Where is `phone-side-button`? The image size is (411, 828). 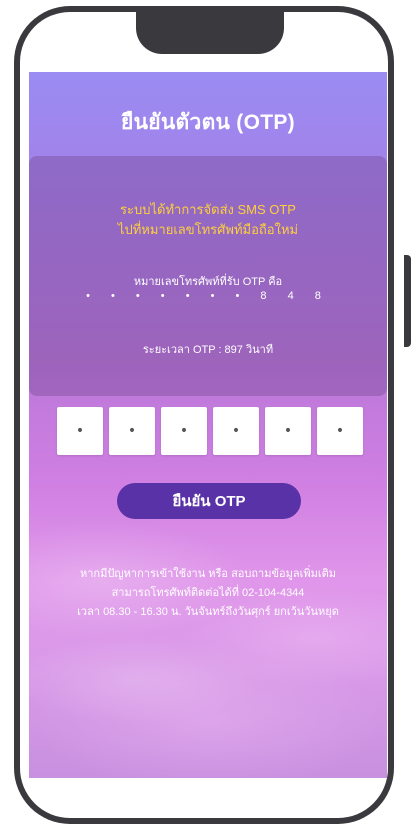 phone-side-button is located at coordinates (407, 301).